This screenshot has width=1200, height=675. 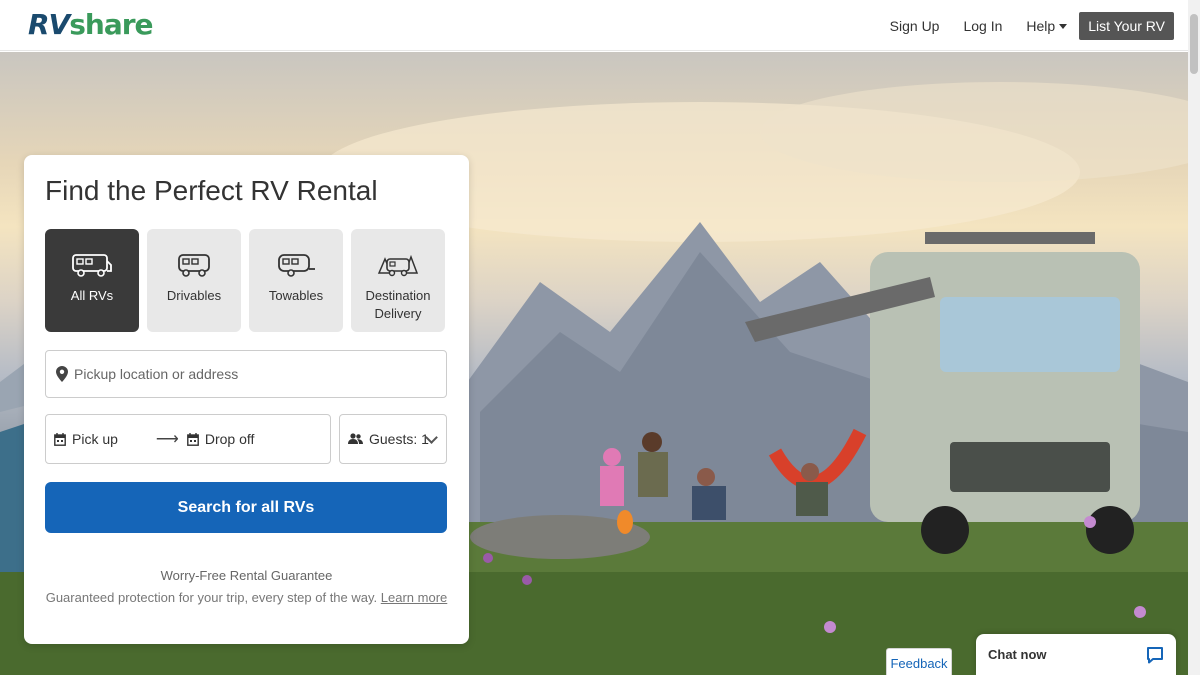 What do you see at coordinates (398, 280) in the screenshot?
I see `rv-type-destination-delivery: Destination Delivery` at bounding box center [398, 280].